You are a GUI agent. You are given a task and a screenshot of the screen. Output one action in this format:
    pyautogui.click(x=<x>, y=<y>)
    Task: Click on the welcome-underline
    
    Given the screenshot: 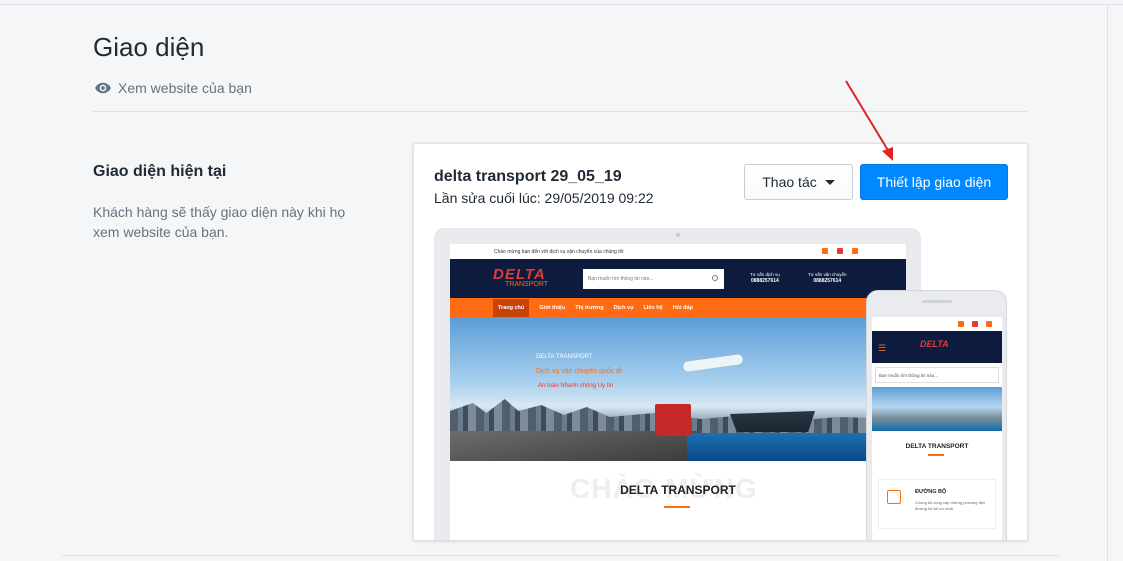 What is the action you would take?
    pyautogui.click(x=677, y=507)
    